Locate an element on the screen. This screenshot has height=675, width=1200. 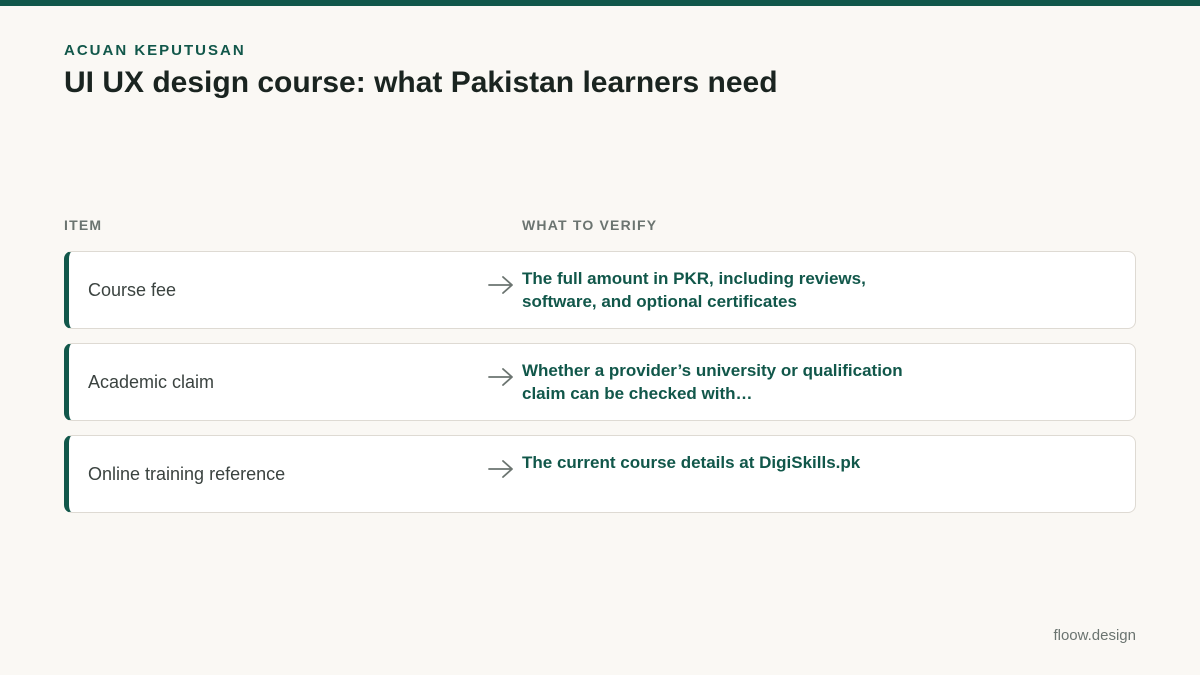
row-item-label: Academic claim is located at coordinates (151, 382).